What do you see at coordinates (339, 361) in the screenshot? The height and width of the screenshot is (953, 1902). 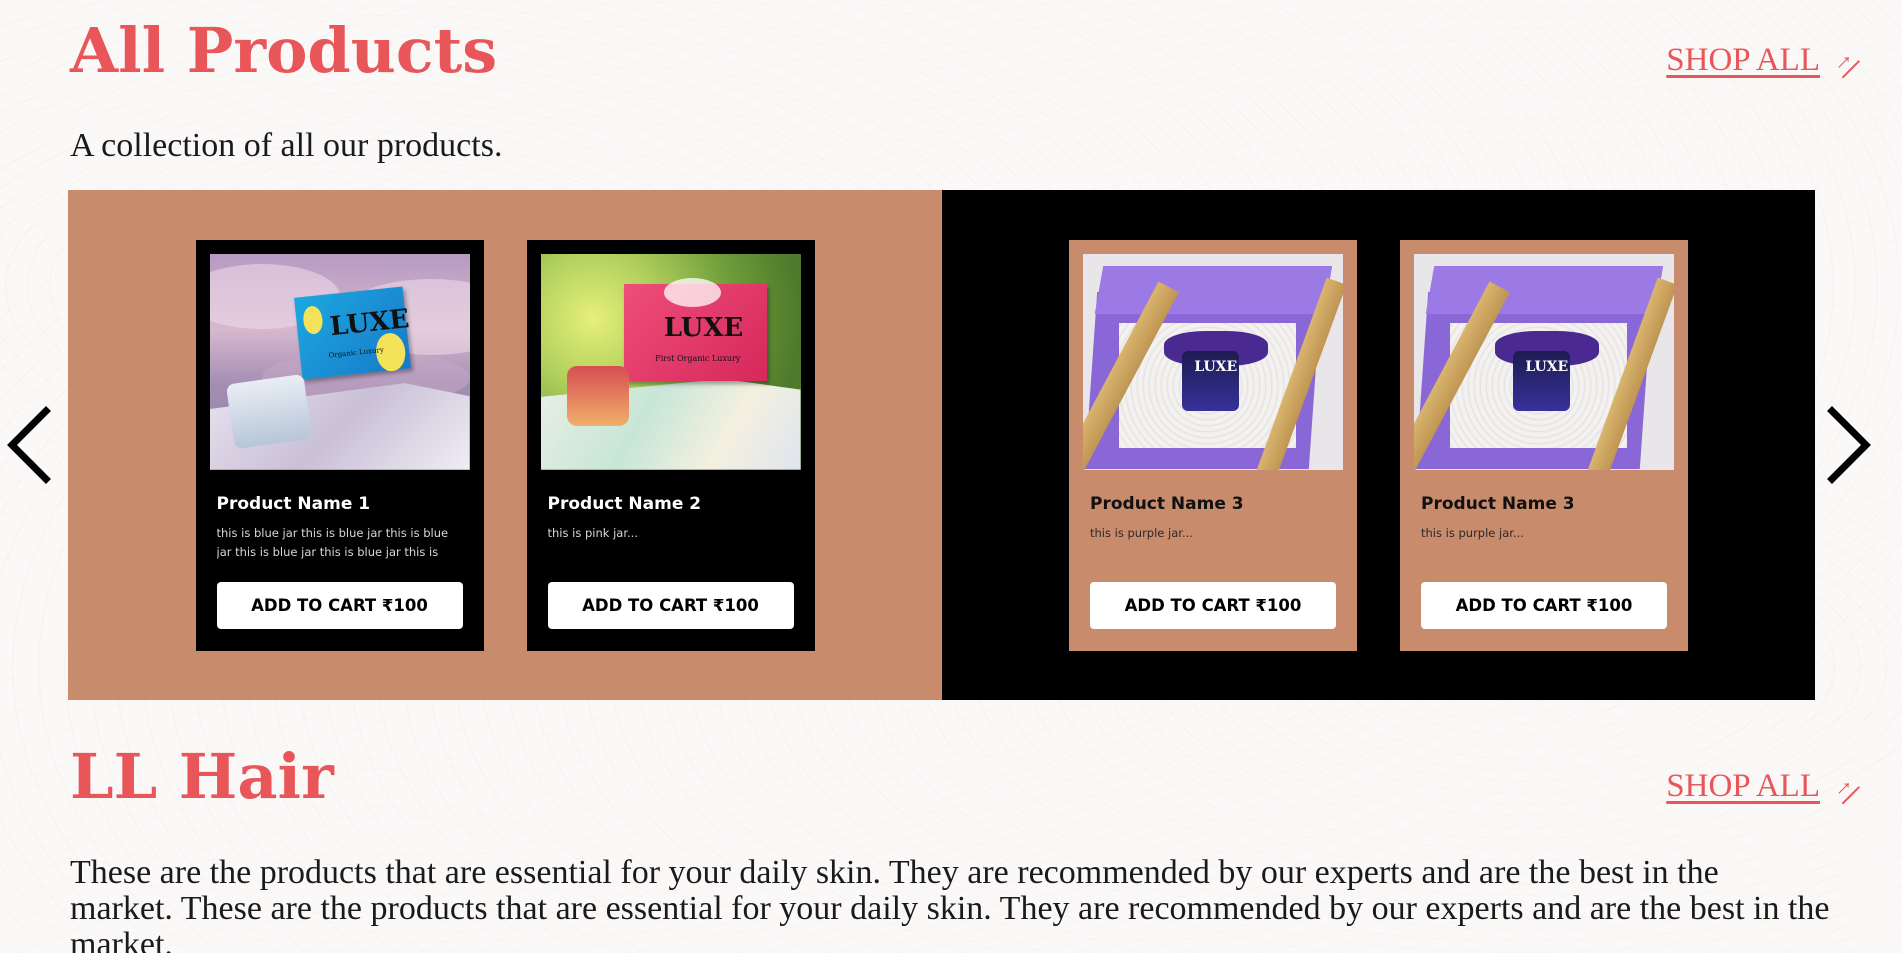 I see `product-image: LUXE Organic Luxury` at bounding box center [339, 361].